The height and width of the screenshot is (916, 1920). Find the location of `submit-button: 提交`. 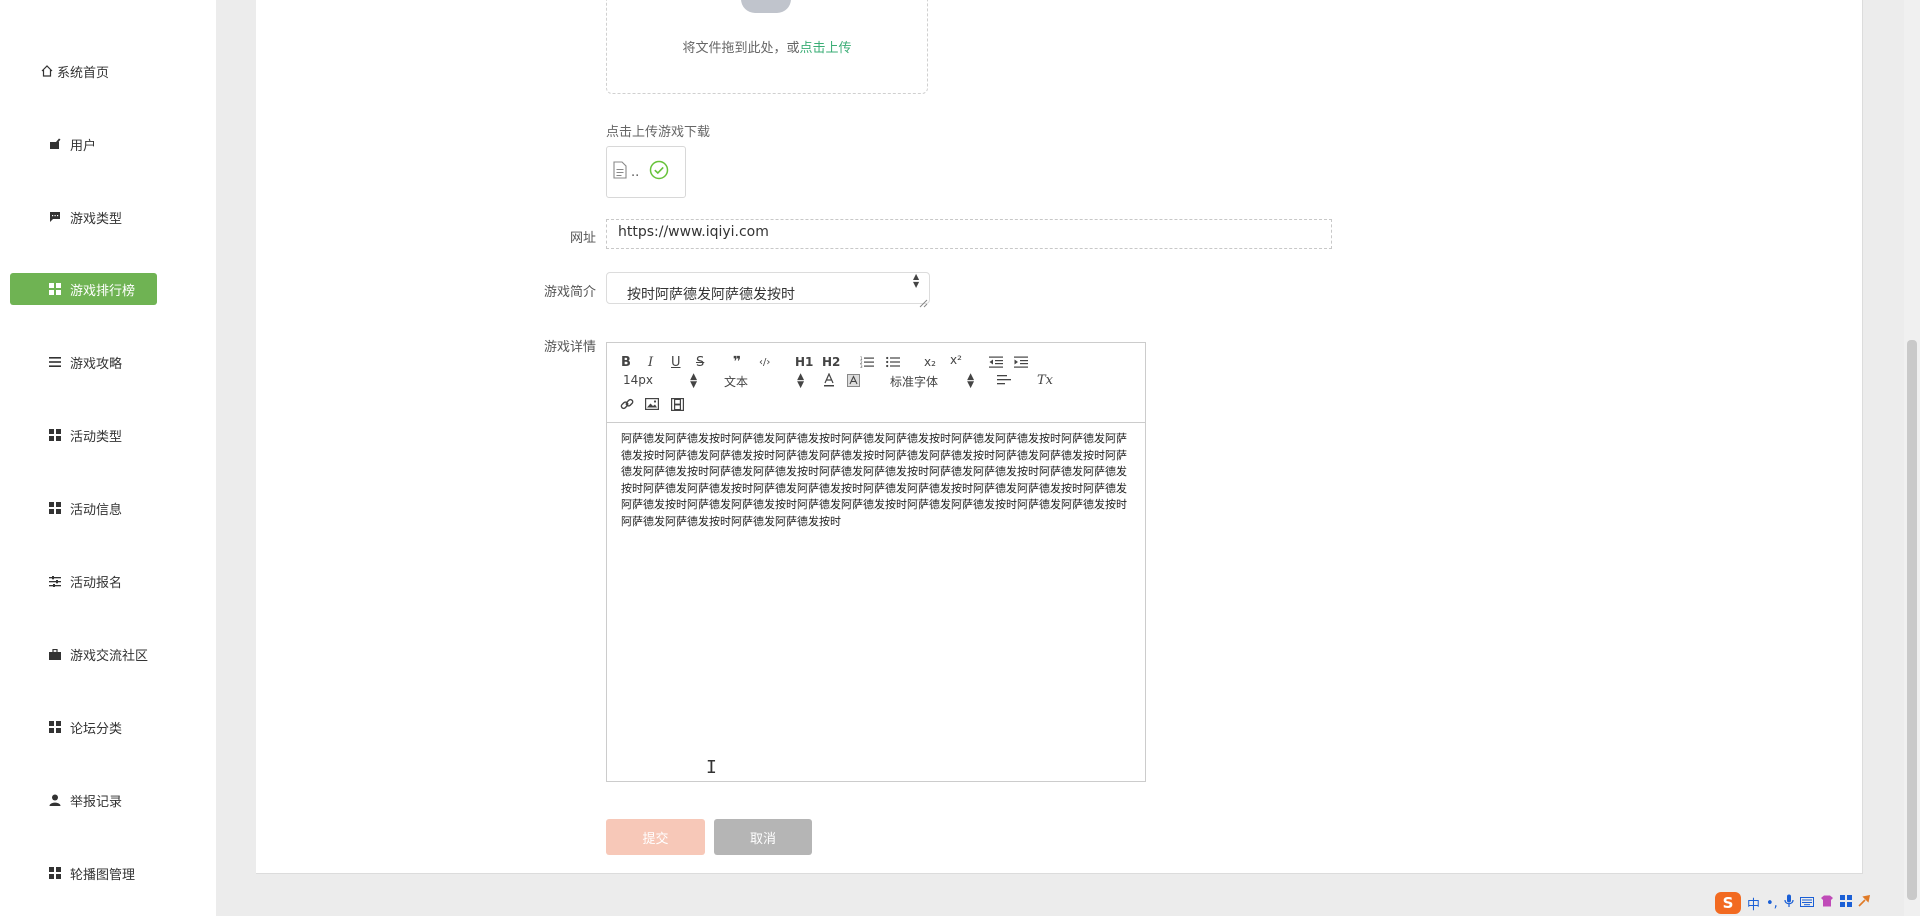

submit-button: 提交 is located at coordinates (655, 837).